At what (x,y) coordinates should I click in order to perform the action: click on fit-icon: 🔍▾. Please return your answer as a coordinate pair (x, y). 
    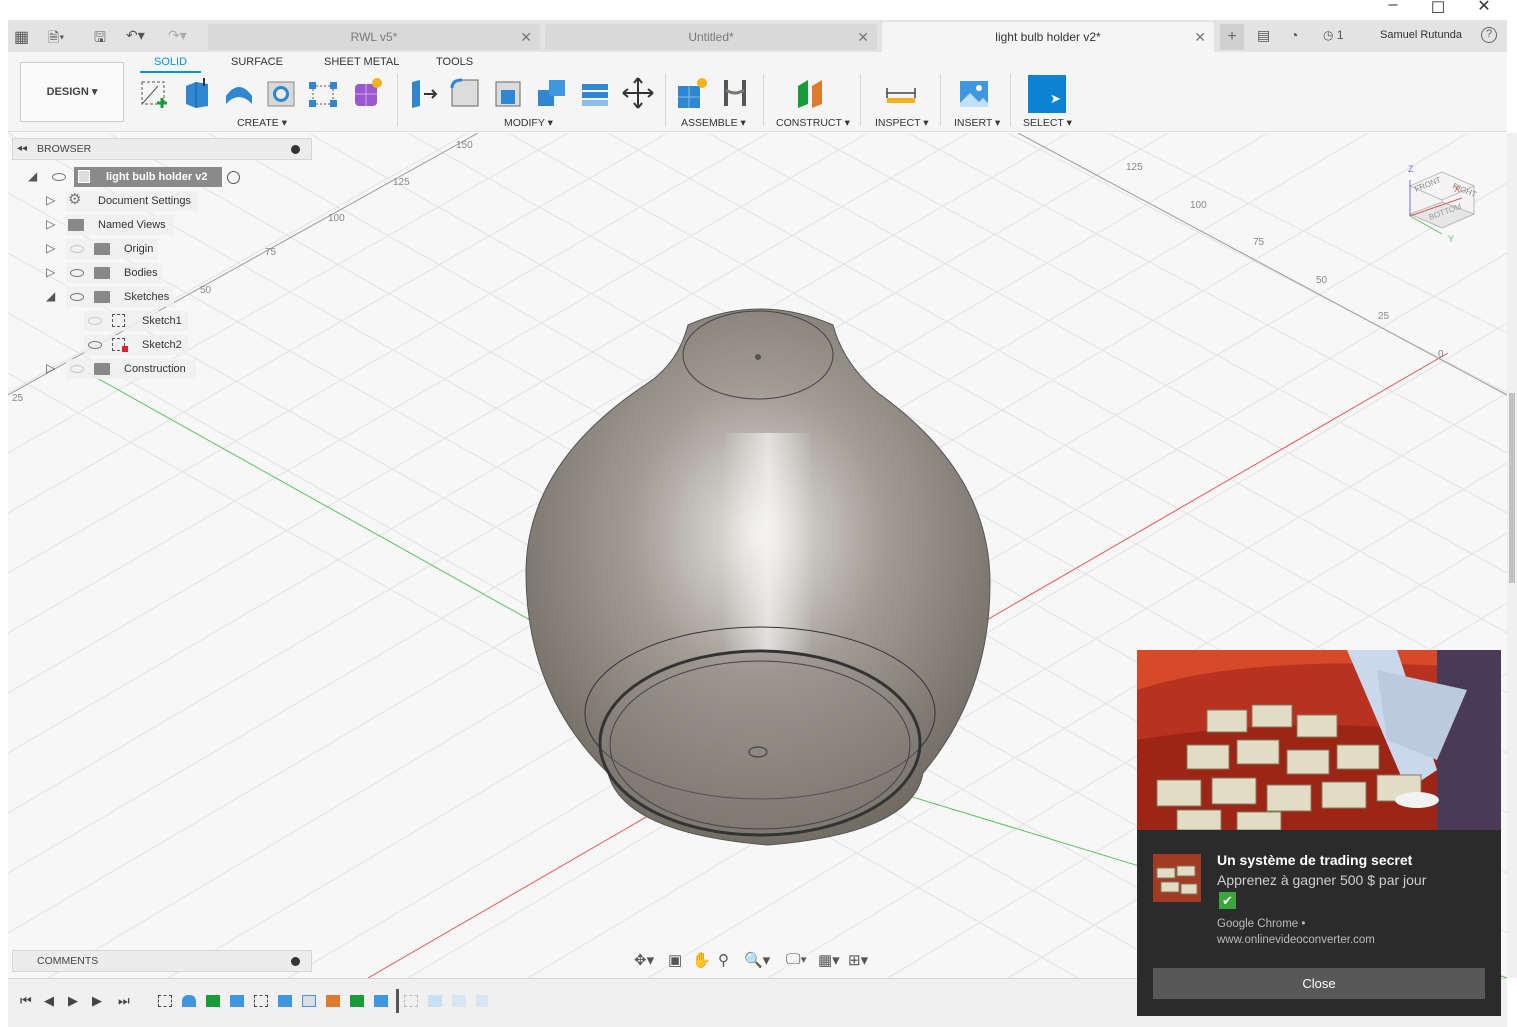
    Looking at the image, I should click on (757, 960).